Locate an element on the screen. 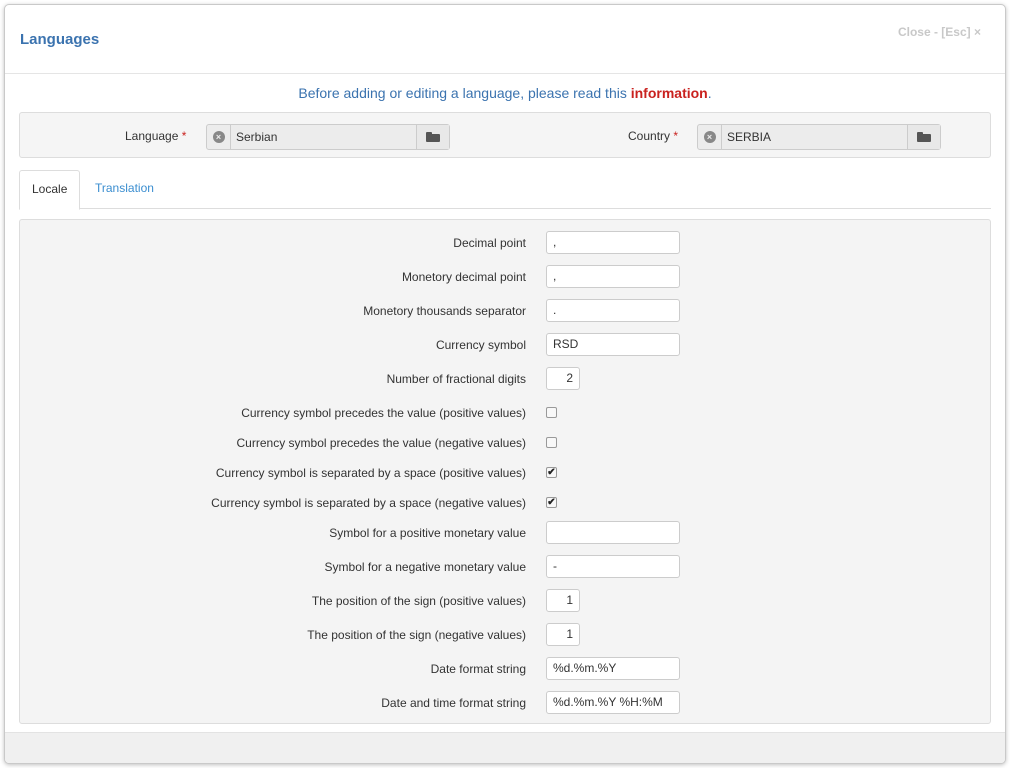  country-label: Country * is located at coordinates (653, 136).